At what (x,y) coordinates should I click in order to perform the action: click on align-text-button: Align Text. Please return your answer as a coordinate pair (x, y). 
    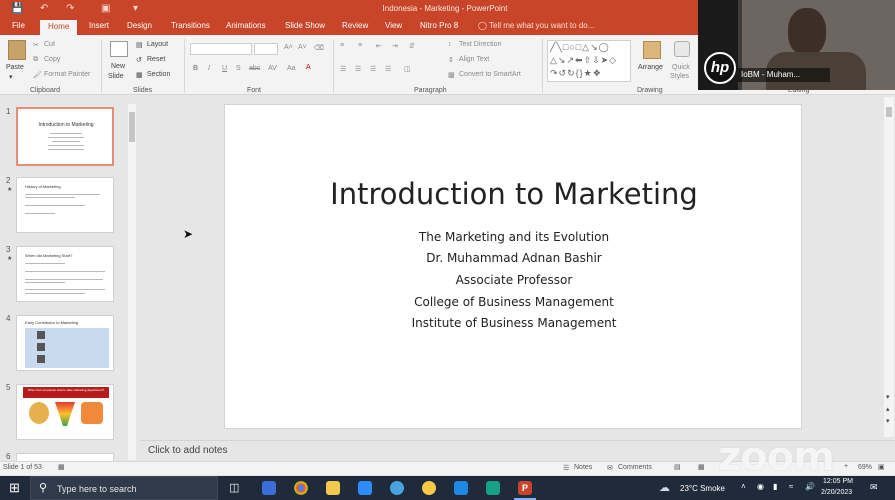
    Looking at the image, I should click on (474, 59).